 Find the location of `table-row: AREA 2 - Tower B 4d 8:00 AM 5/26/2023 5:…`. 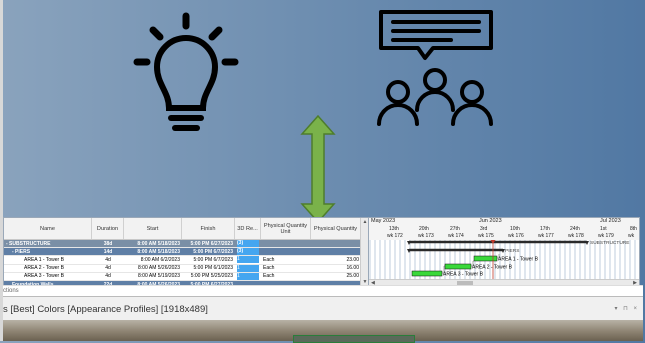

table-row: AREA 2 - Tower B 4d 8:00 AM 5/26/2023 5:… is located at coordinates (182, 268).